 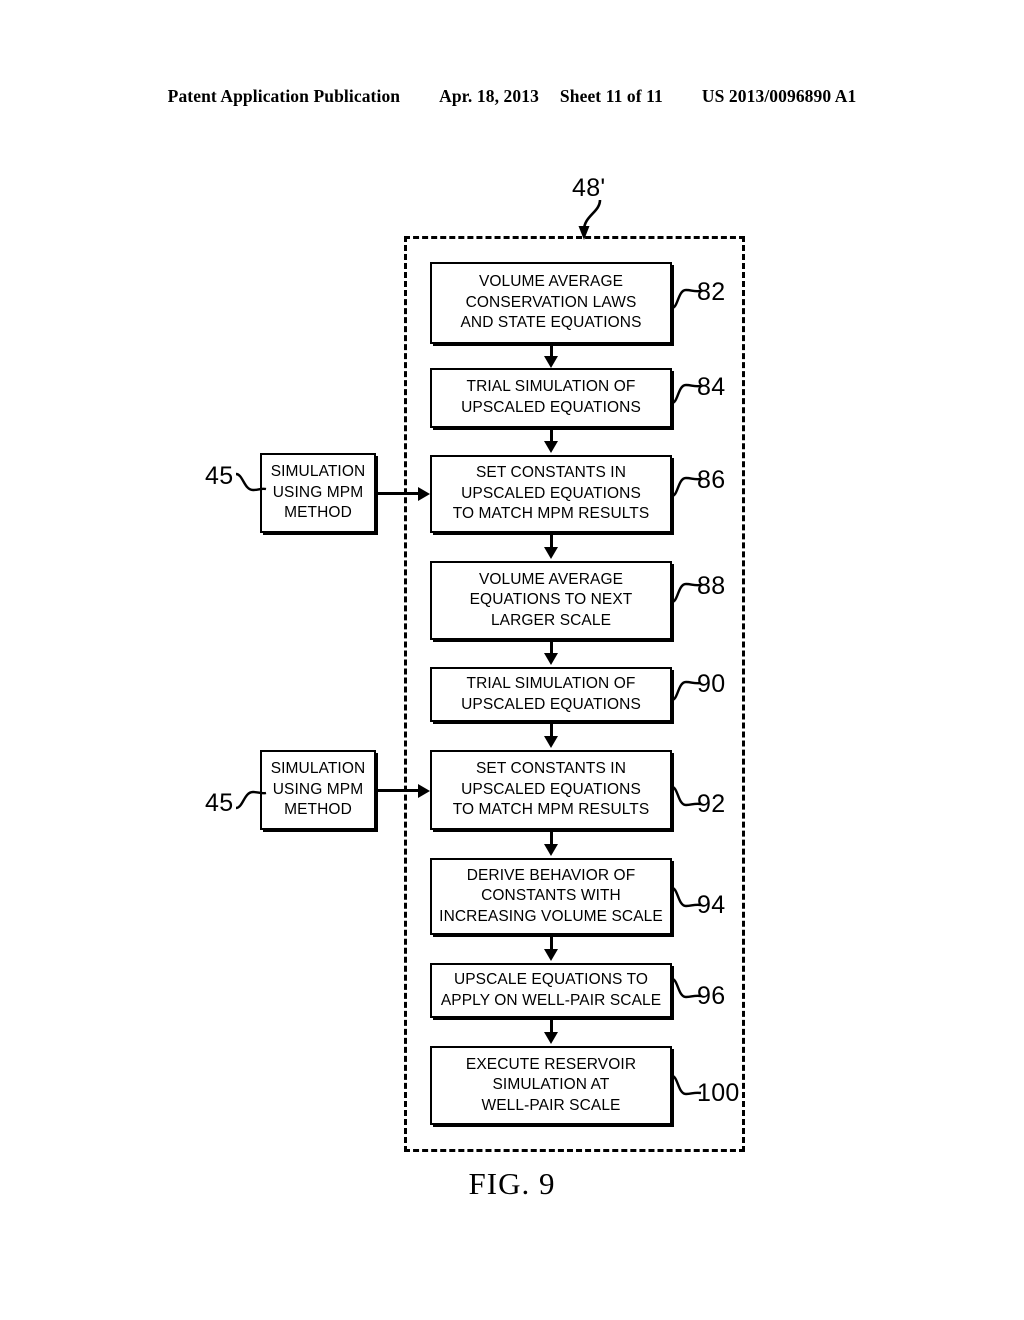 I want to click on leader-line-45-lower, so click(x=251, y=800).